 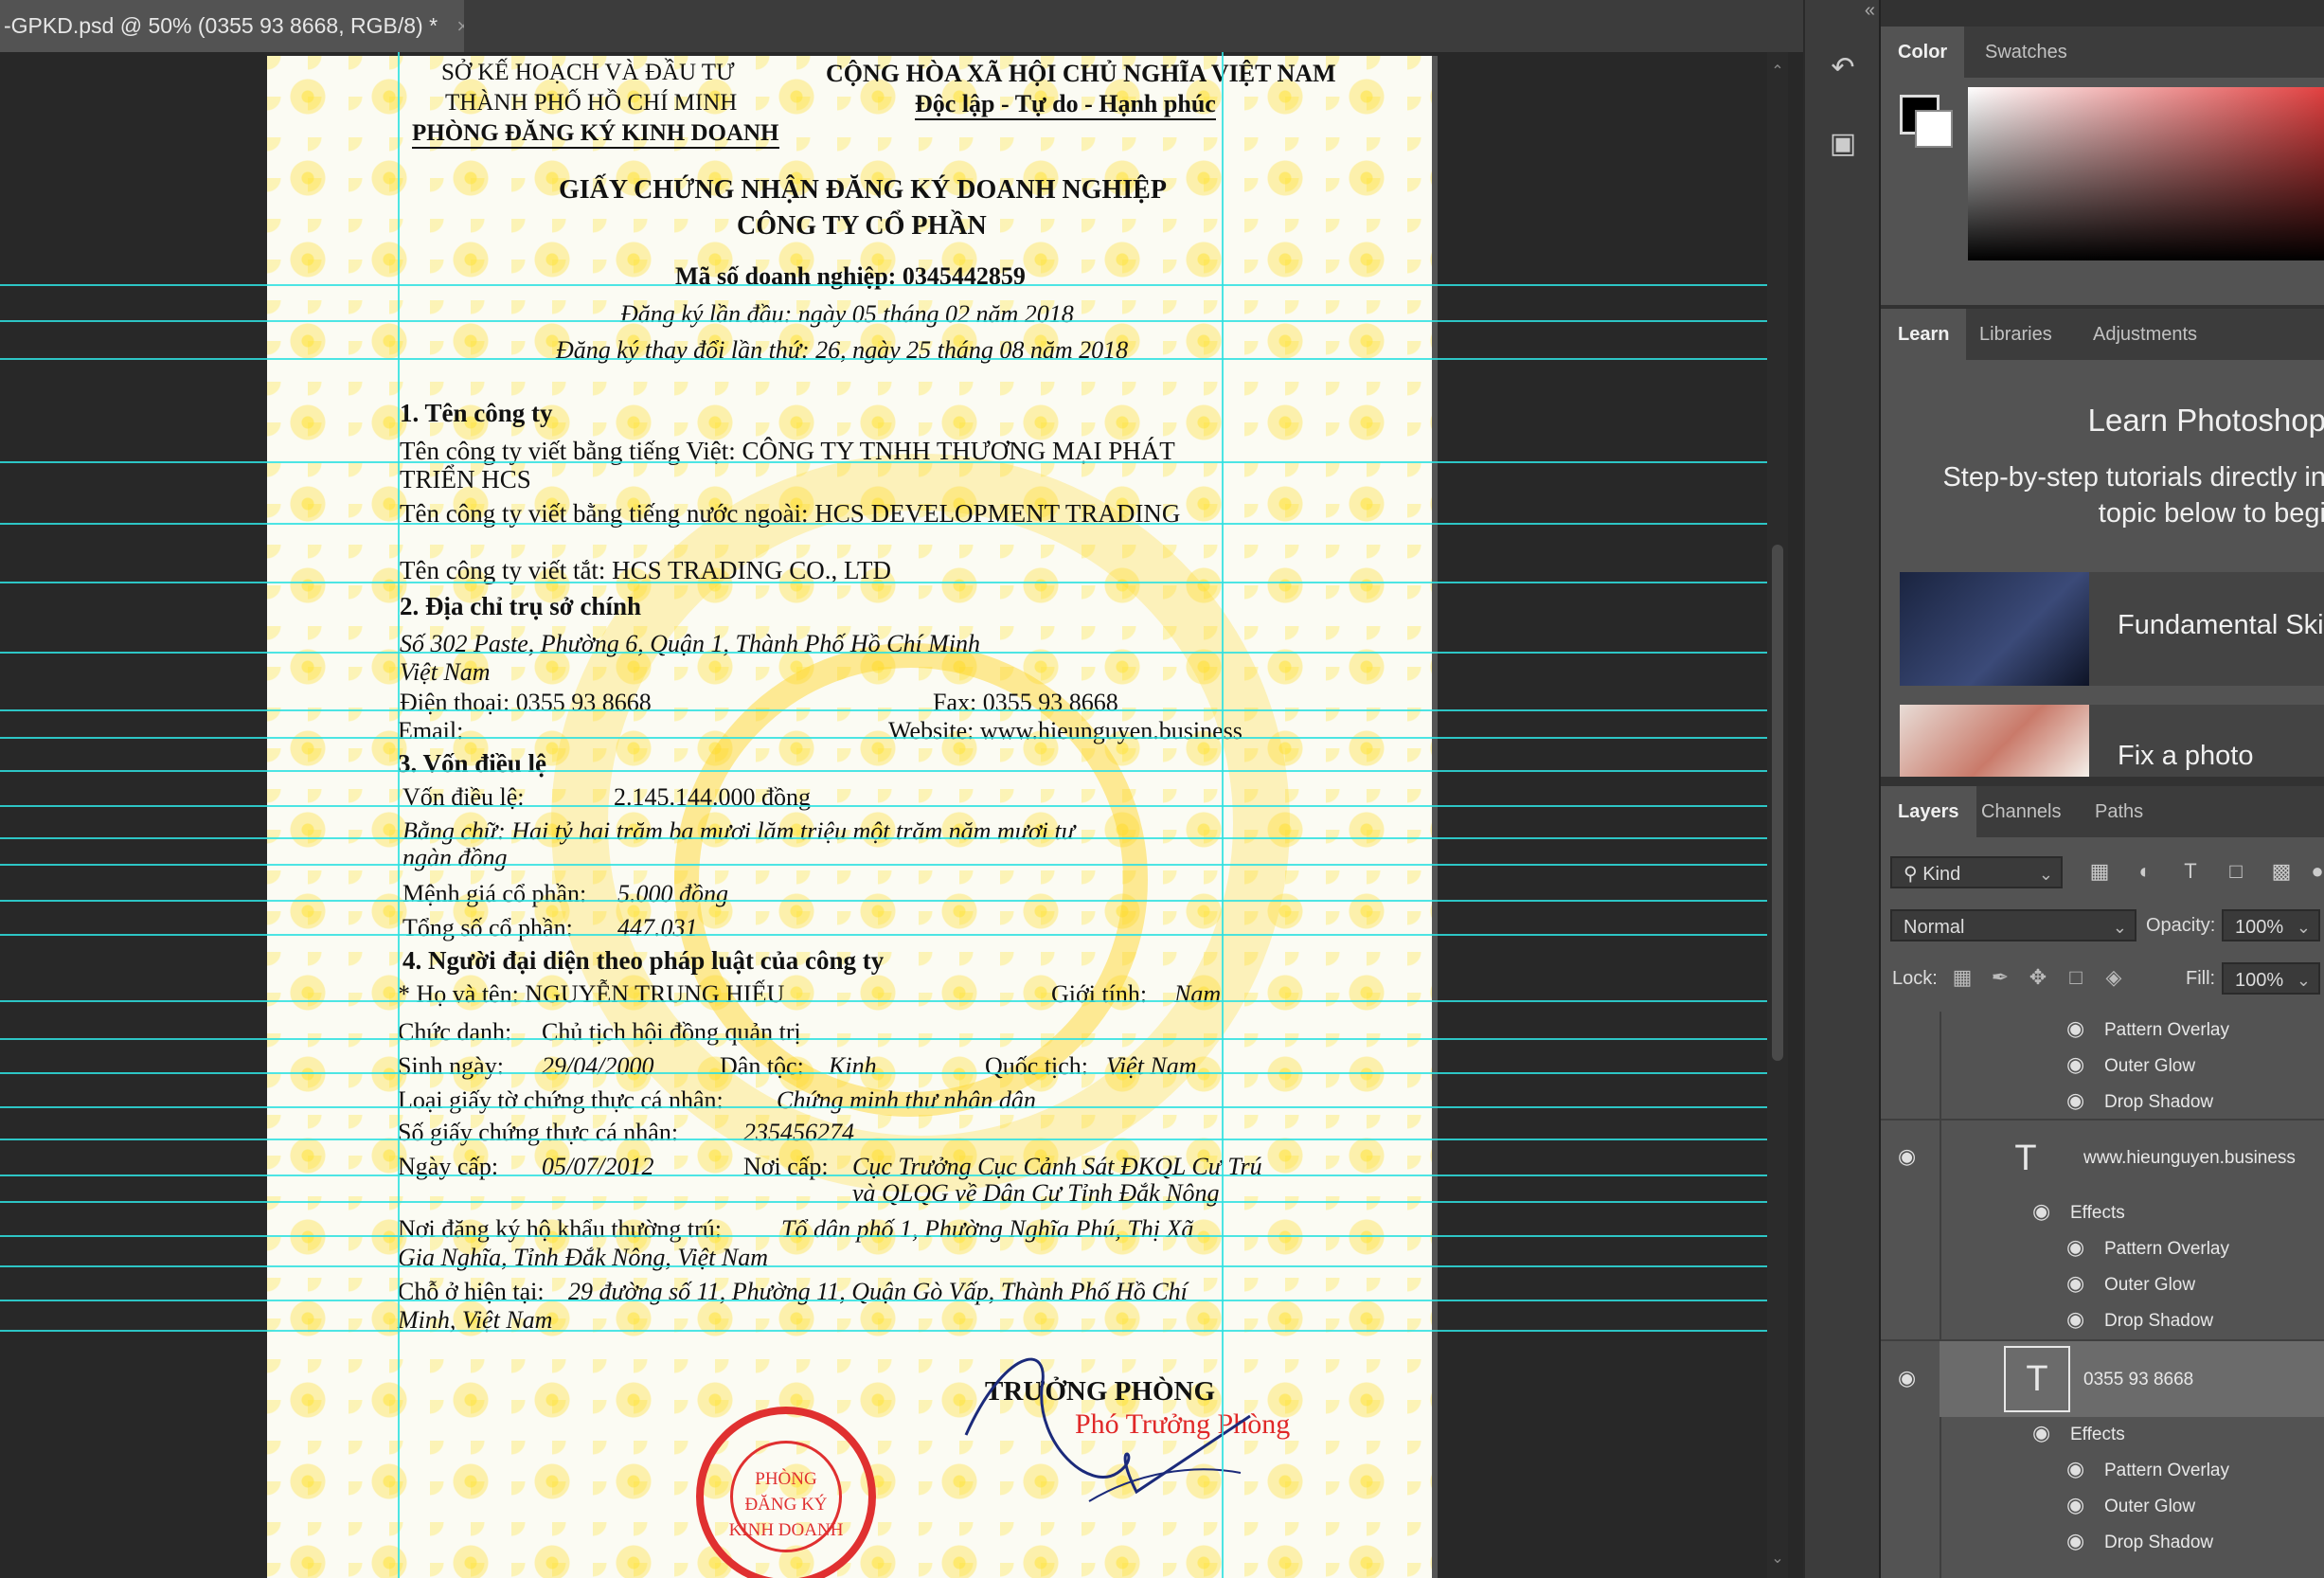 What do you see at coordinates (1962, 978) in the screenshot?
I see `lock-transparent-icon: ▦` at bounding box center [1962, 978].